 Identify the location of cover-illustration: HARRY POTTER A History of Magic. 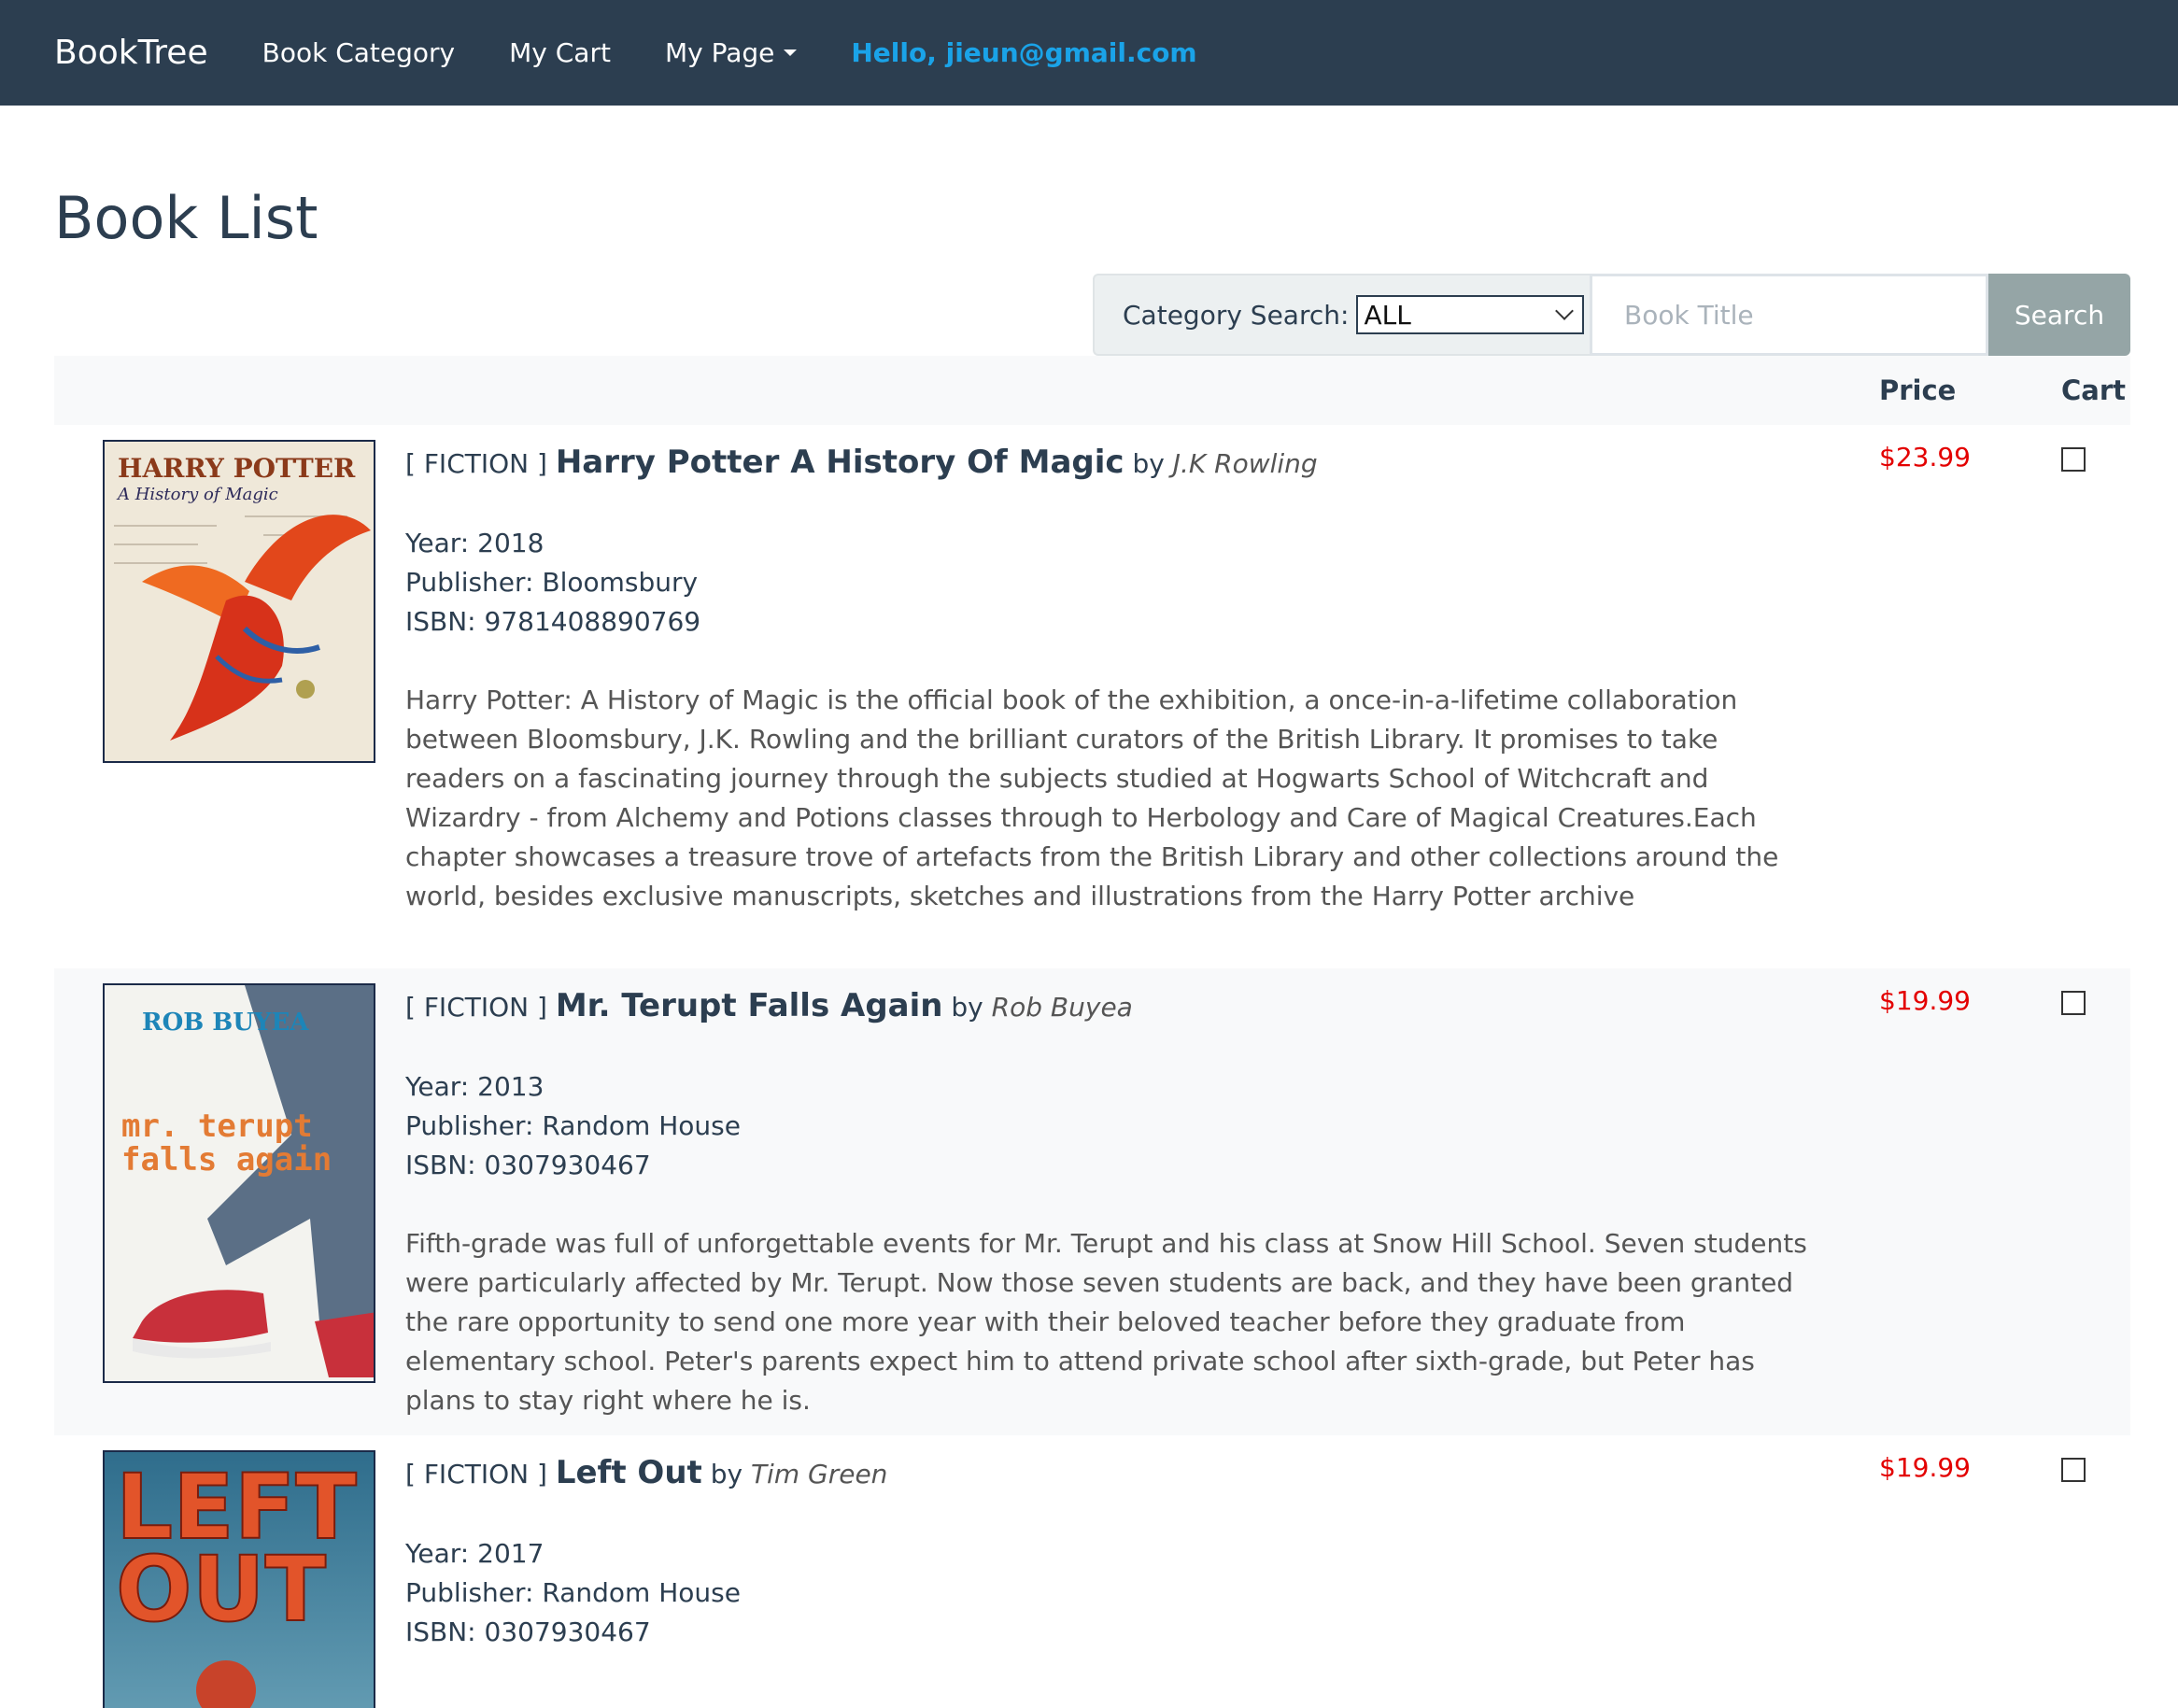
(239, 601).